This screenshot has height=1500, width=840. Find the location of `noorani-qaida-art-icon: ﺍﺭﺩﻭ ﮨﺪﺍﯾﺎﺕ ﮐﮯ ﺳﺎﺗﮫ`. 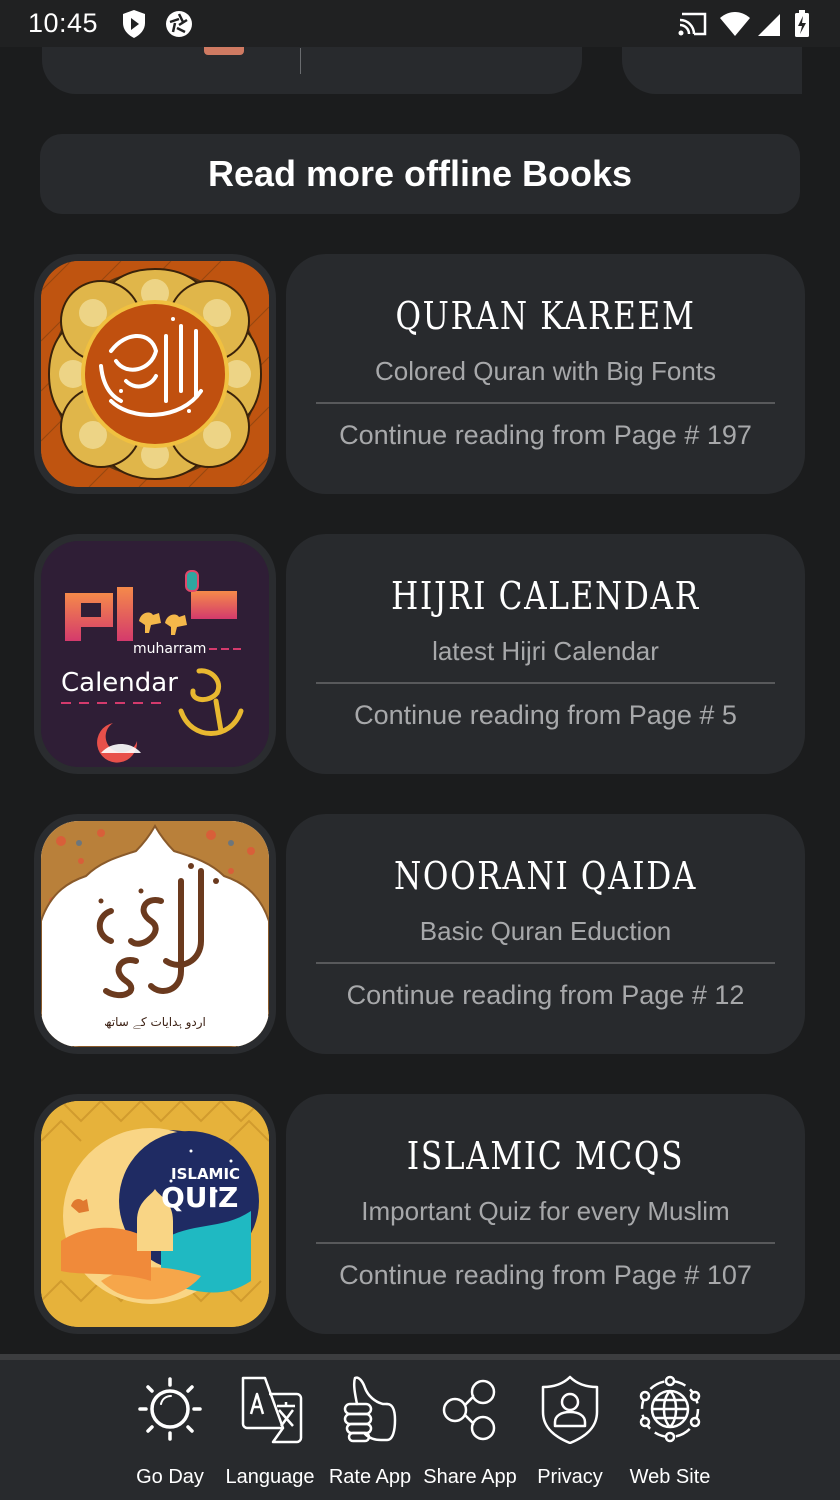

noorani-qaida-art-icon: ﺍﺭﺩﻭ ﮨﺪﺍﯾﺎﺕ ﮐﮯ ﺳﺎﺗﮫ is located at coordinates (155, 934).